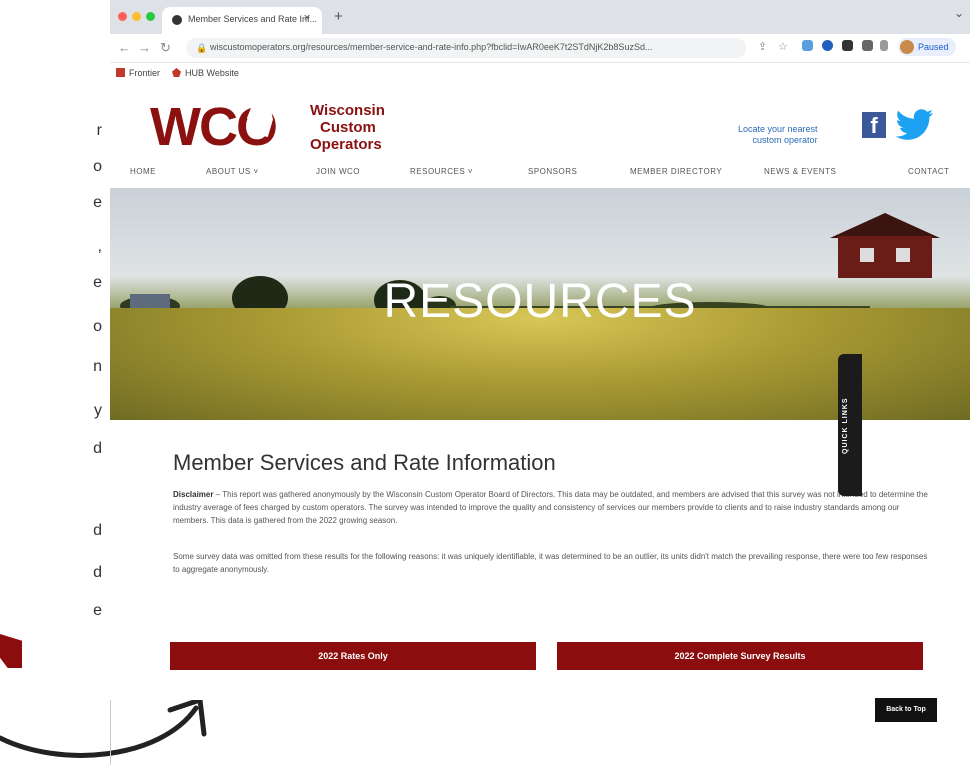 This screenshot has width=970, height=765. I want to click on close-tab-icon: ×, so click(307, 18).